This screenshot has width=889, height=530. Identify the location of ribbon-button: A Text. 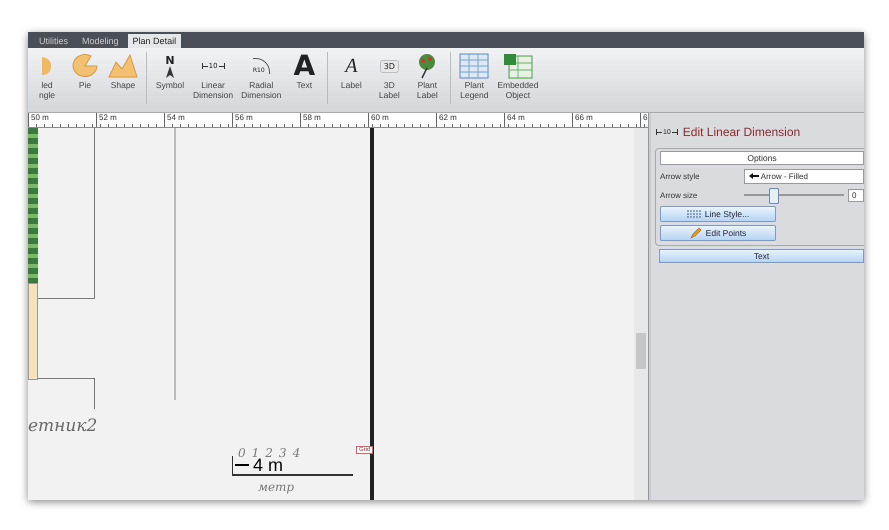
(304, 71).